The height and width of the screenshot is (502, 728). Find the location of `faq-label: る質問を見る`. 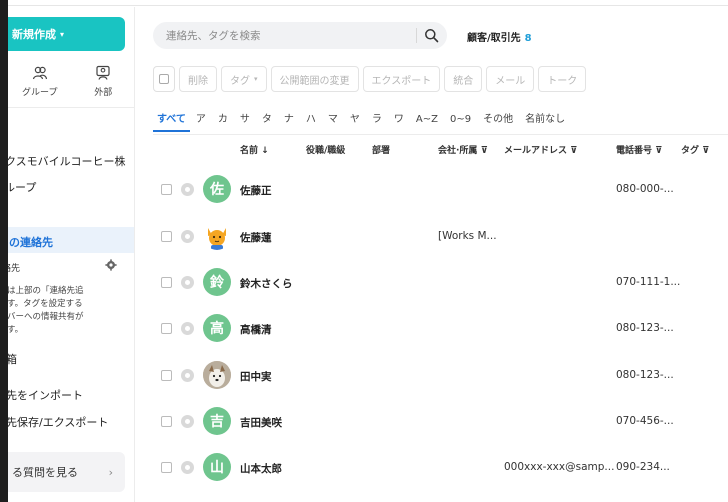

faq-label: る質問を見る is located at coordinates (45, 472).